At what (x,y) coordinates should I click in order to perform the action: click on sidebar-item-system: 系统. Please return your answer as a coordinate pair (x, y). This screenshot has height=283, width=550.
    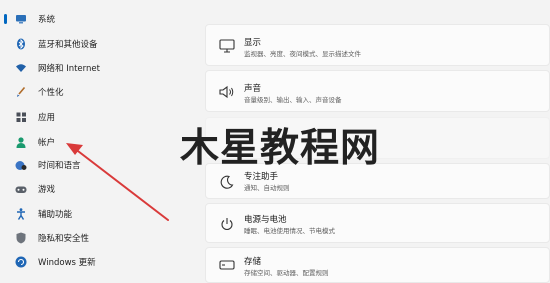
    Looking at the image, I should click on (99, 19).